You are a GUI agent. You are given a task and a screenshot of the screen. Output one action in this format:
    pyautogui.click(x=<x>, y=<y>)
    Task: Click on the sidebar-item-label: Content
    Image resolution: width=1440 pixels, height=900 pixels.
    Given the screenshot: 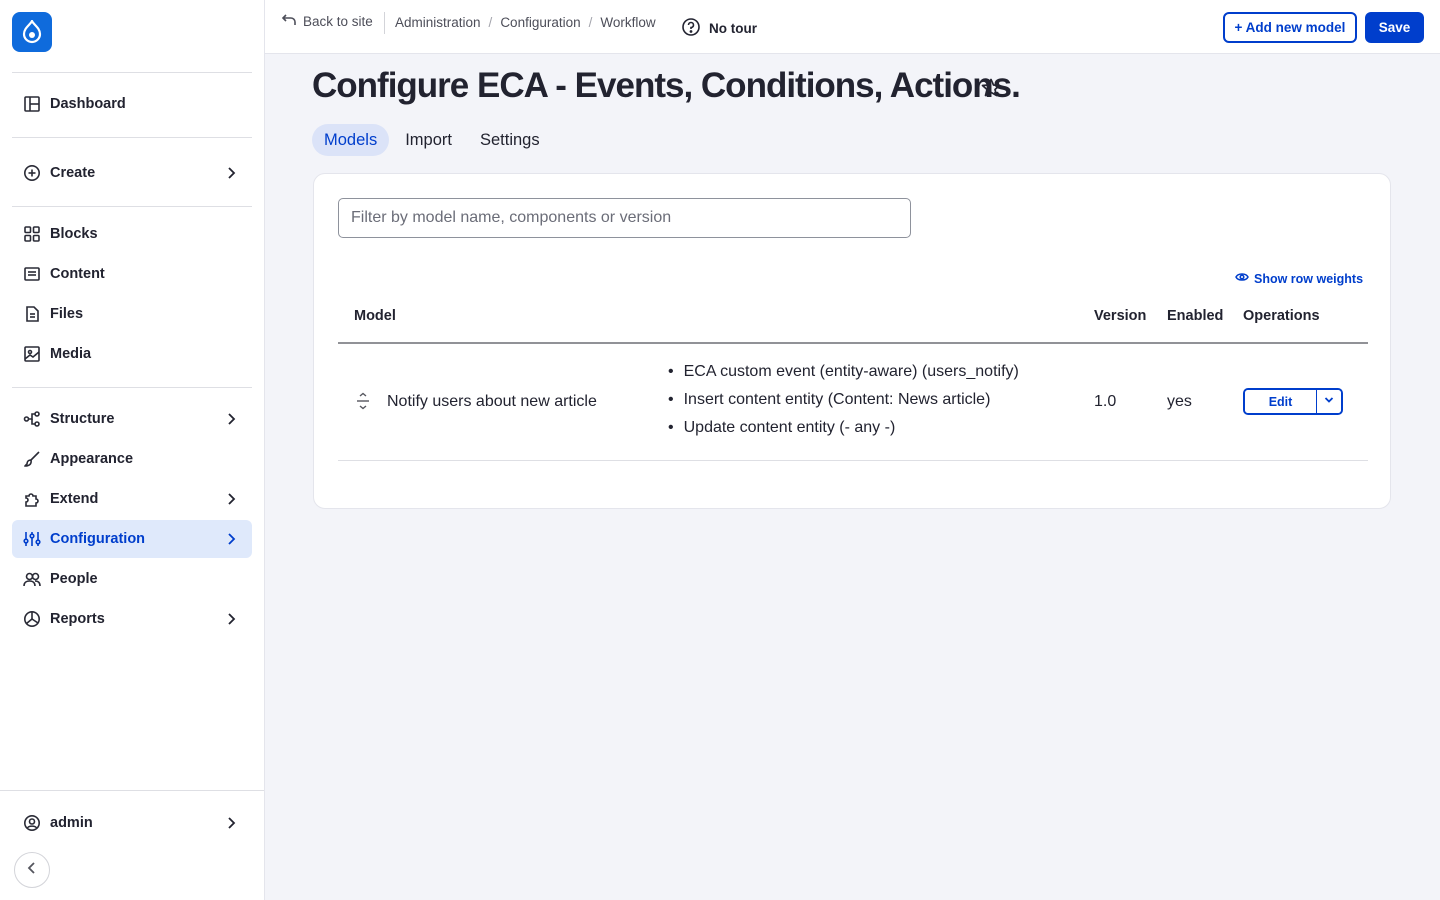 What is the action you would take?
    pyautogui.click(x=77, y=274)
    